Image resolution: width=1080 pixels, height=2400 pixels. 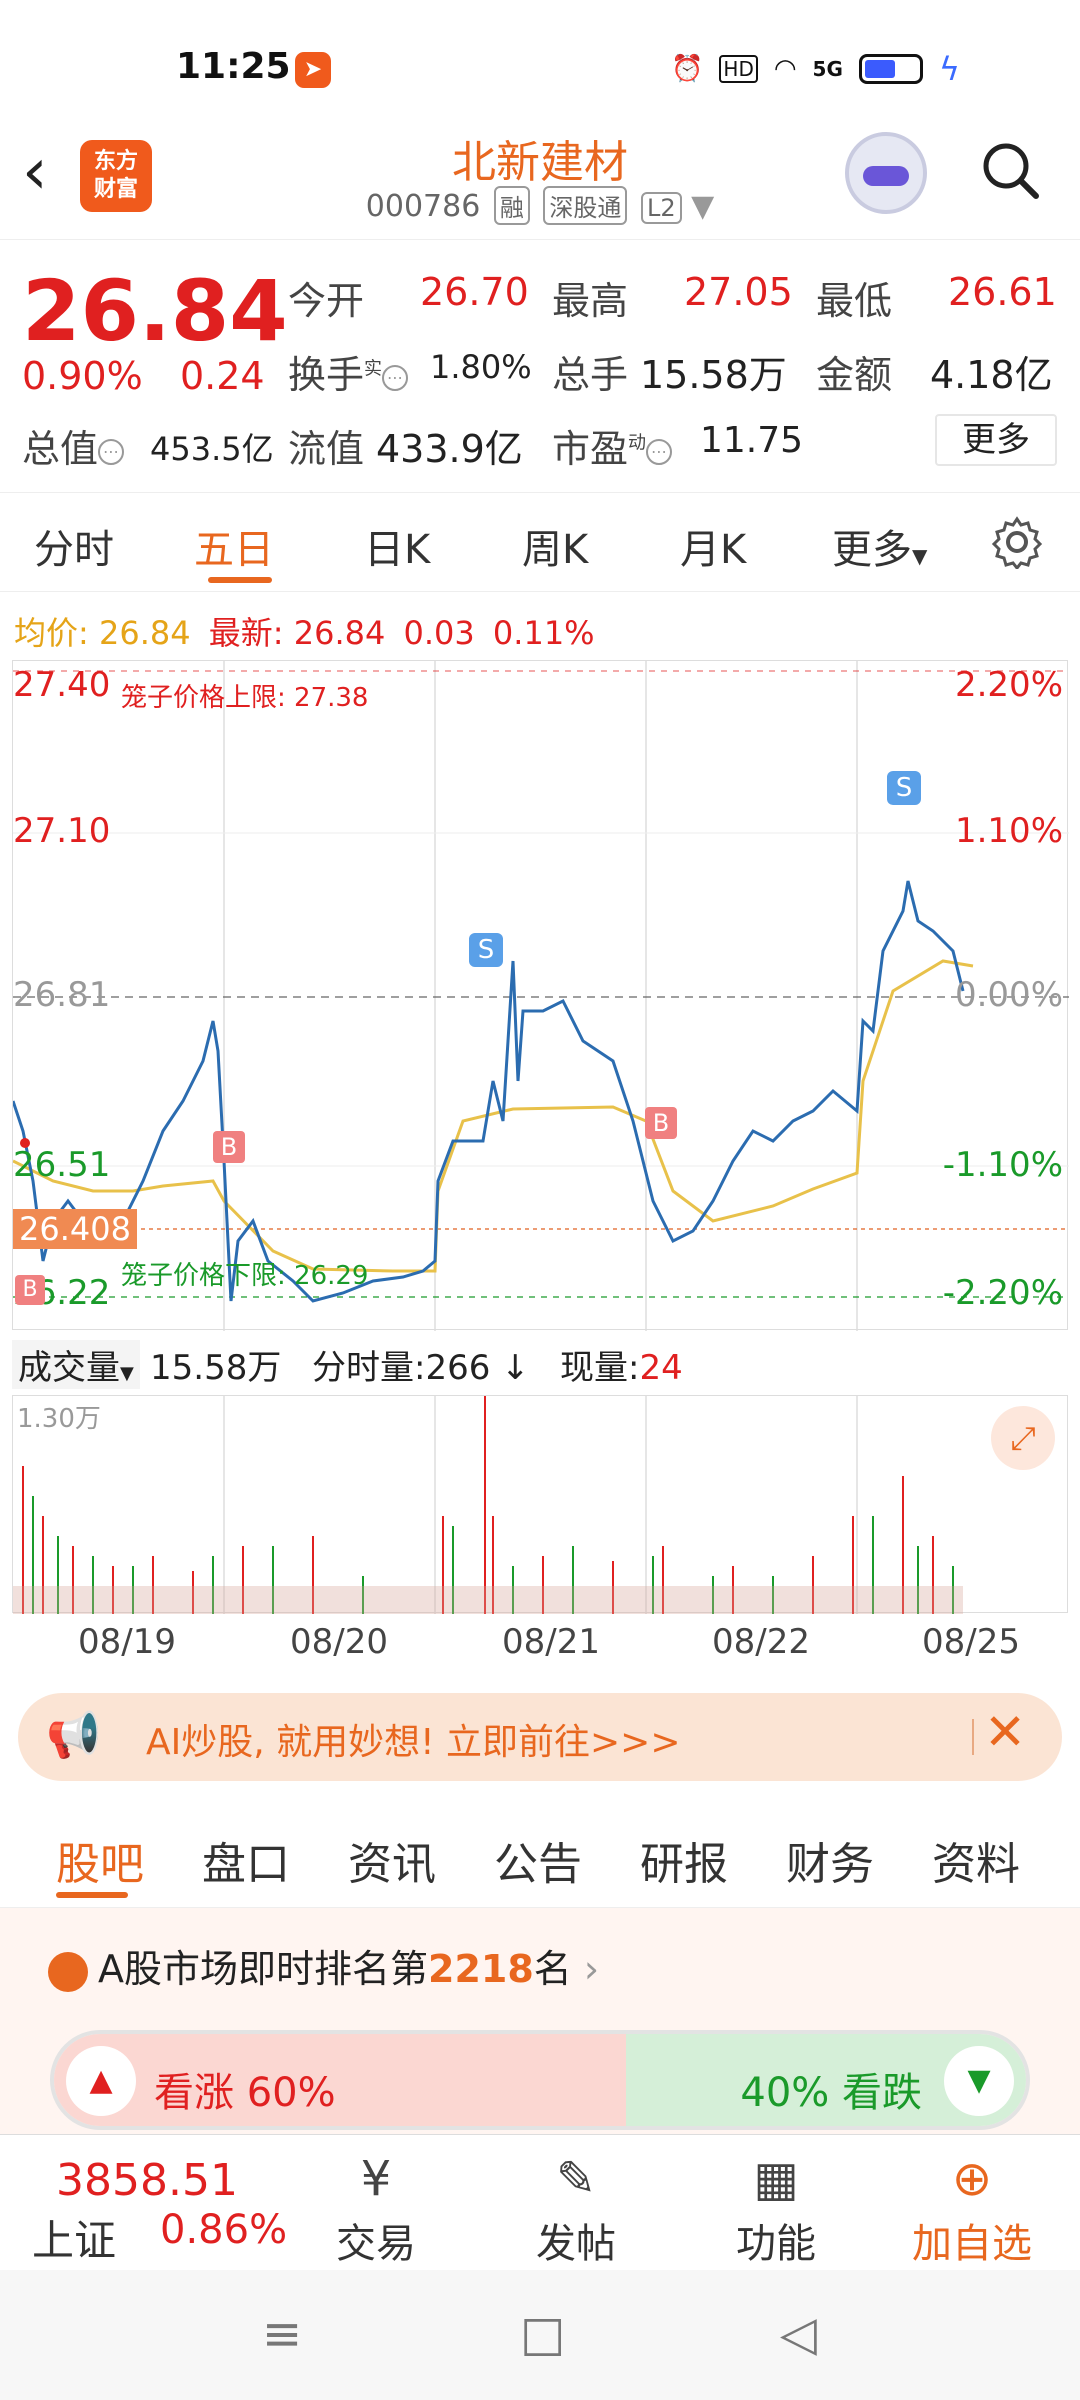 What do you see at coordinates (776, 2179) in the screenshot?
I see `grid-icon: ▦` at bounding box center [776, 2179].